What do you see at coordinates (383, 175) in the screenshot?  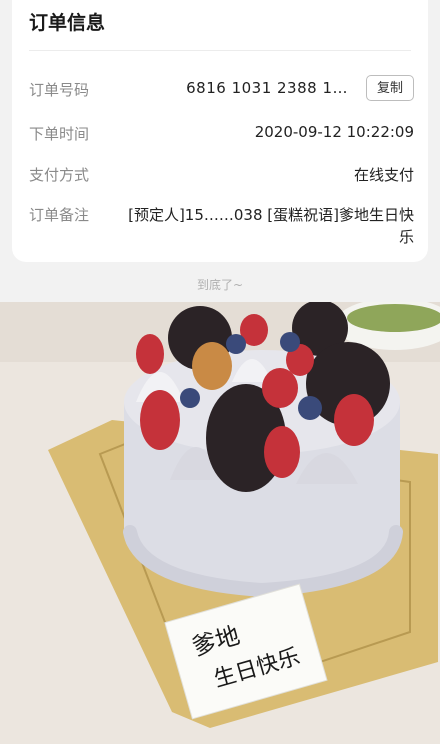 I see `payment-method-value: 在线支付` at bounding box center [383, 175].